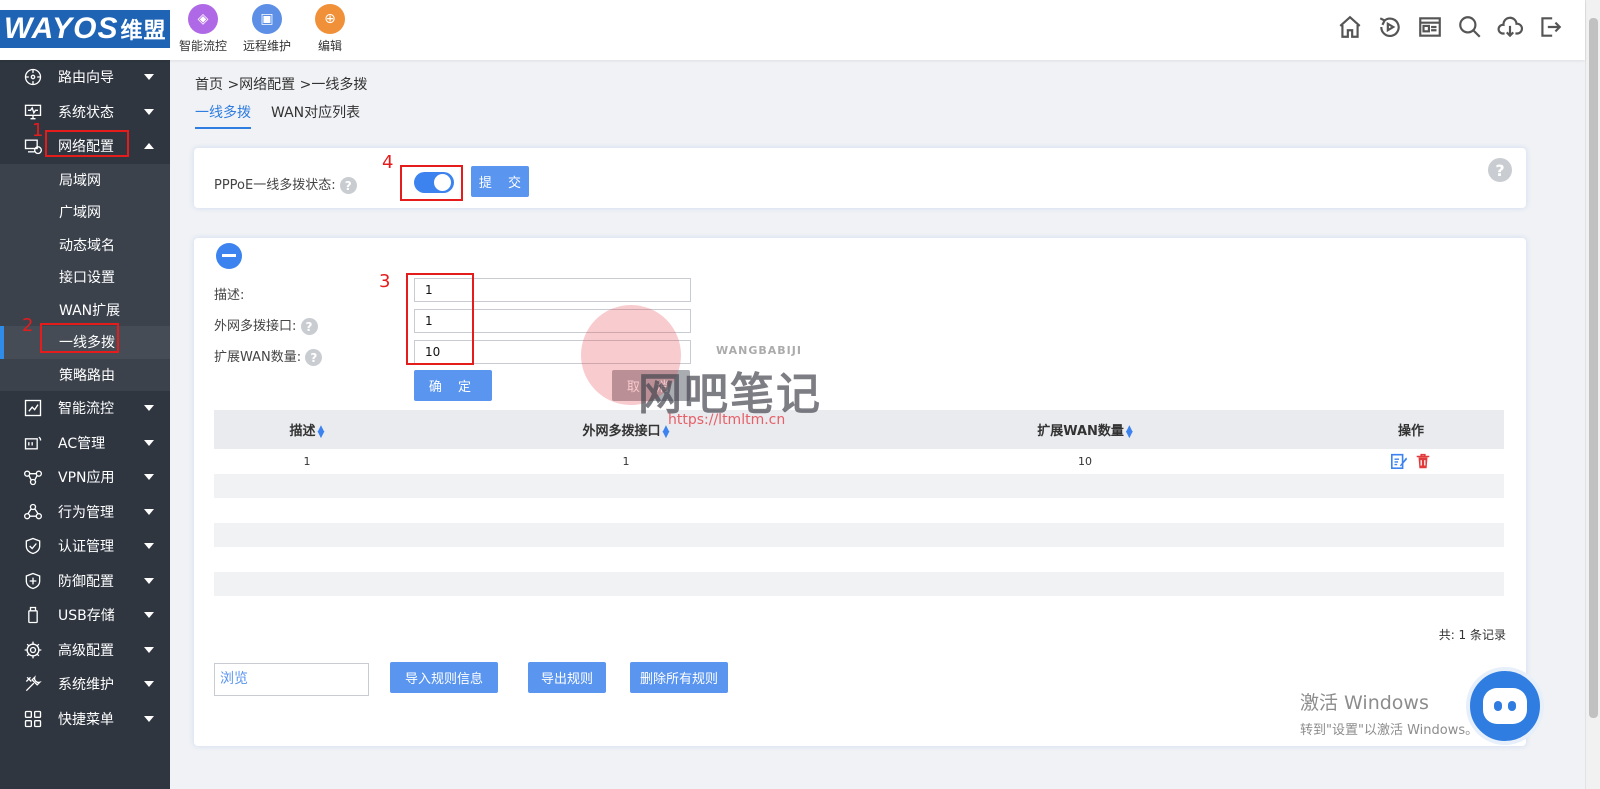  Describe the element at coordinates (1085, 461) in the screenshot. I see `cell-wan-count: 10` at that location.